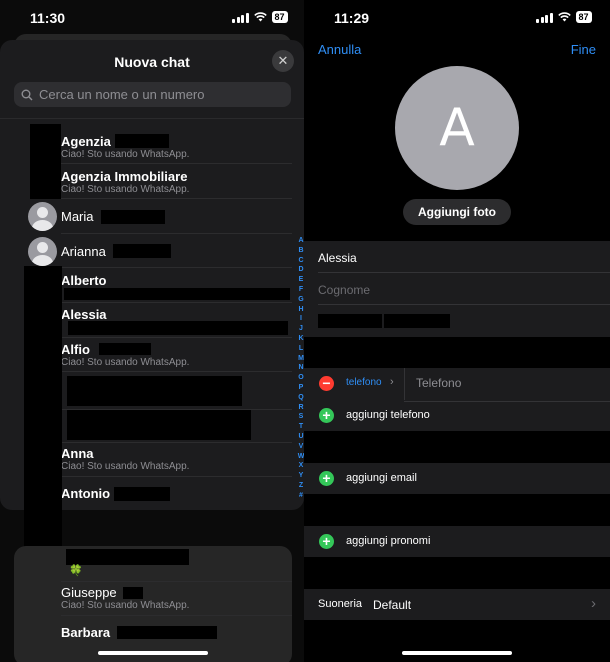 Image resolution: width=610 pixels, height=662 pixels. Describe the element at coordinates (300, 300) in the screenshot. I see `index-letter: G` at that location.